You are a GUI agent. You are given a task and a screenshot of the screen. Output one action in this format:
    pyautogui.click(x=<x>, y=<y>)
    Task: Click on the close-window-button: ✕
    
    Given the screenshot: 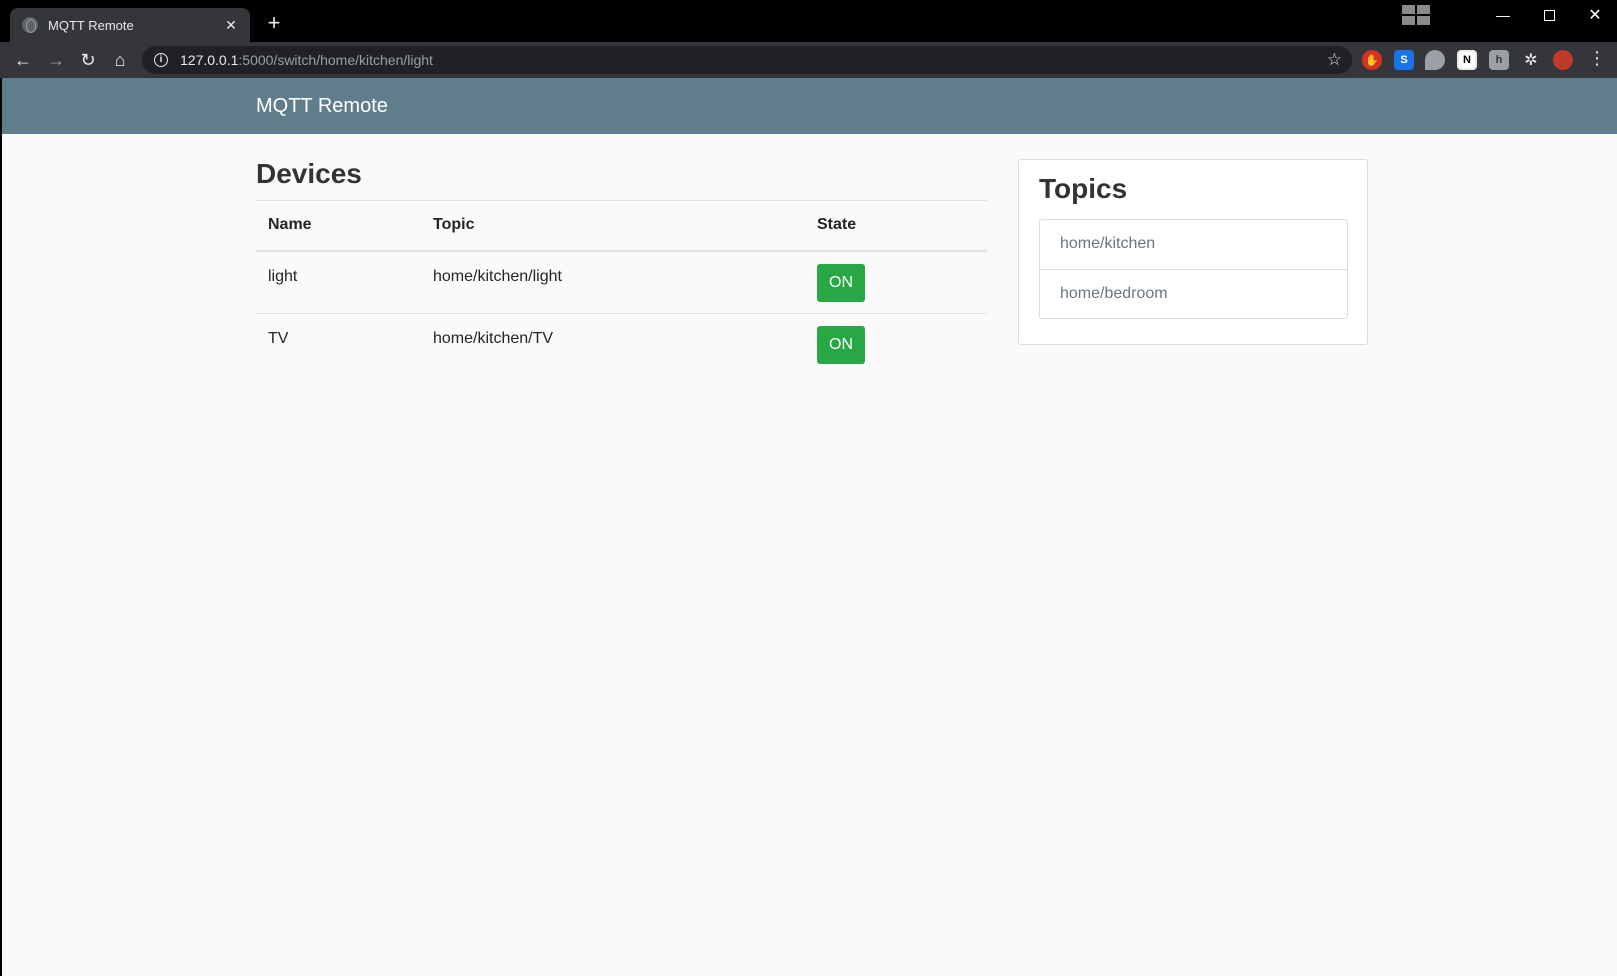 What is the action you would take?
    pyautogui.click(x=1594, y=15)
    